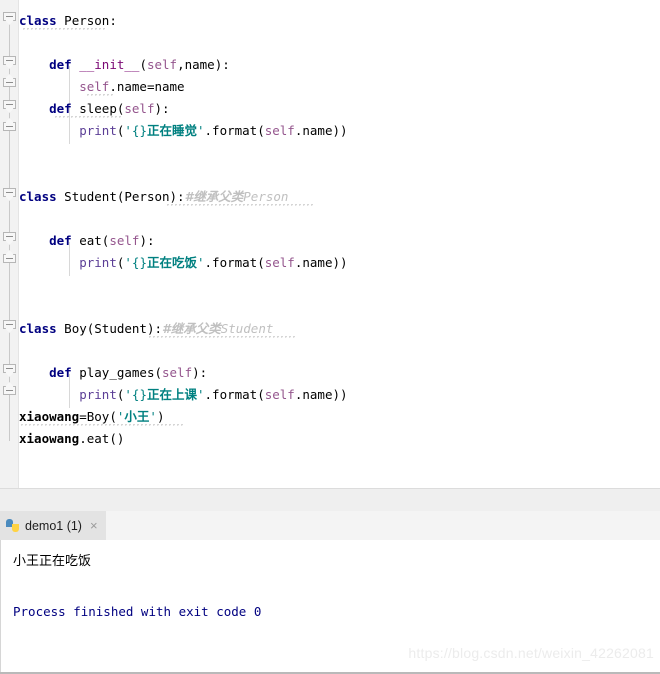  Describe the element at coordinates (94, 525) in the screenshot. I see `close-icon: ×` at that location.